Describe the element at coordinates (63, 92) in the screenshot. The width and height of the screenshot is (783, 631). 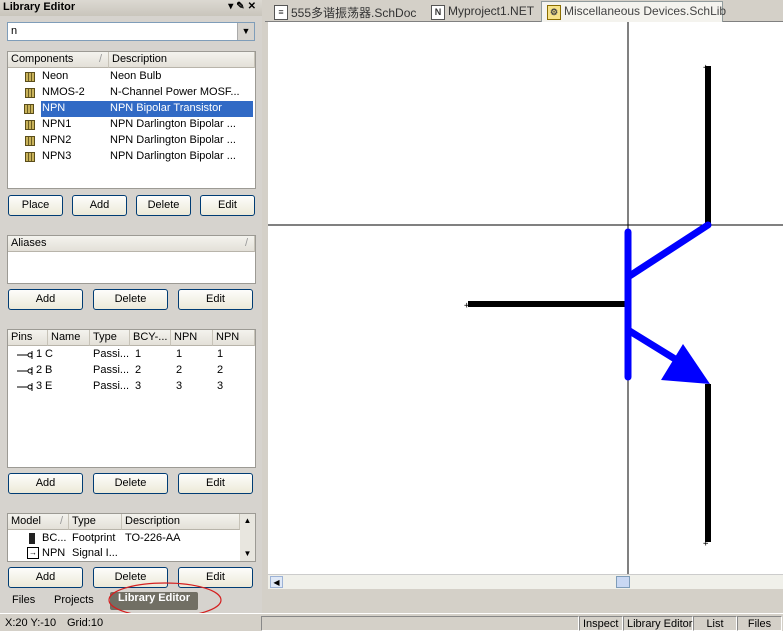
I see `component-name: NMOS-2` at that location.